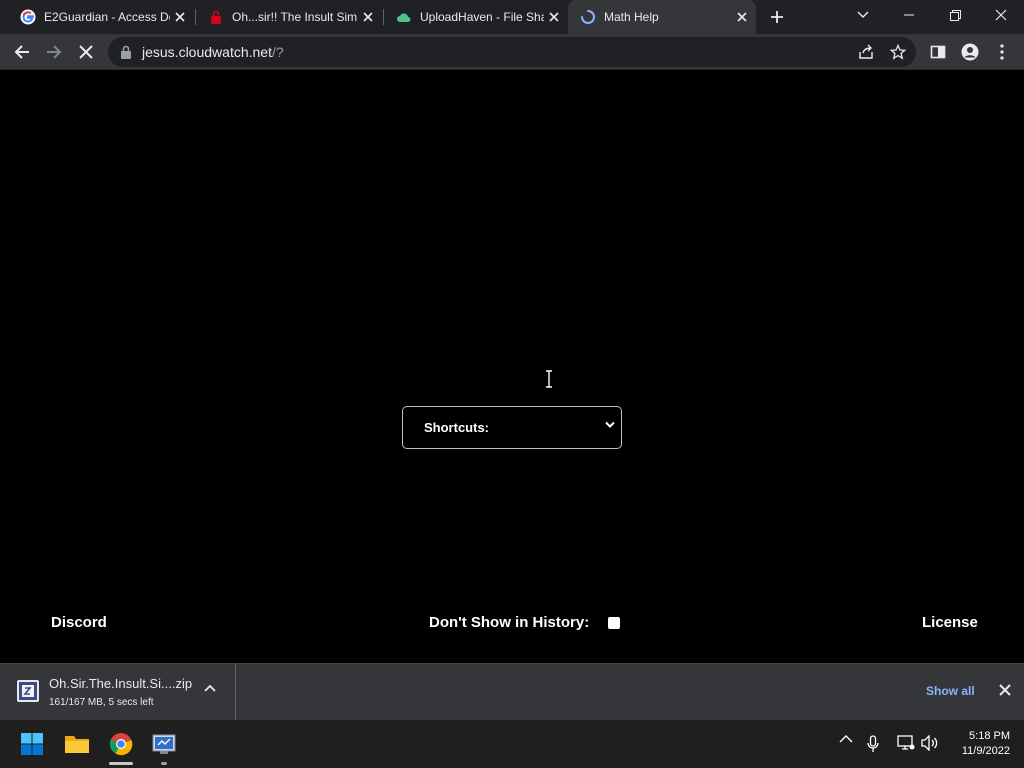  I want to click on text-cursor-icon, so click(549, 379).